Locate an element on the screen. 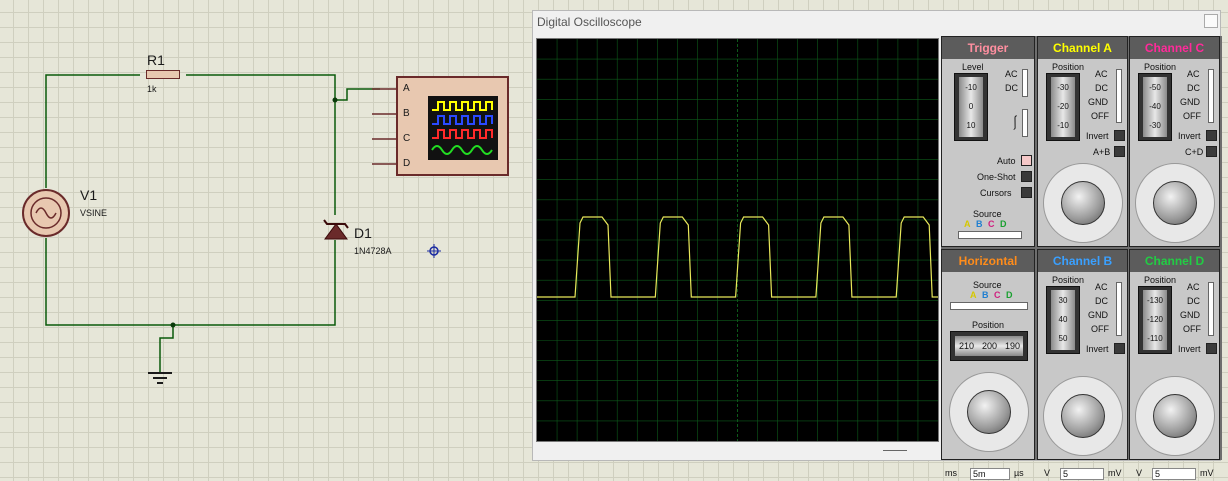  horizontal-source-slider is located at coordinates (989, 306).